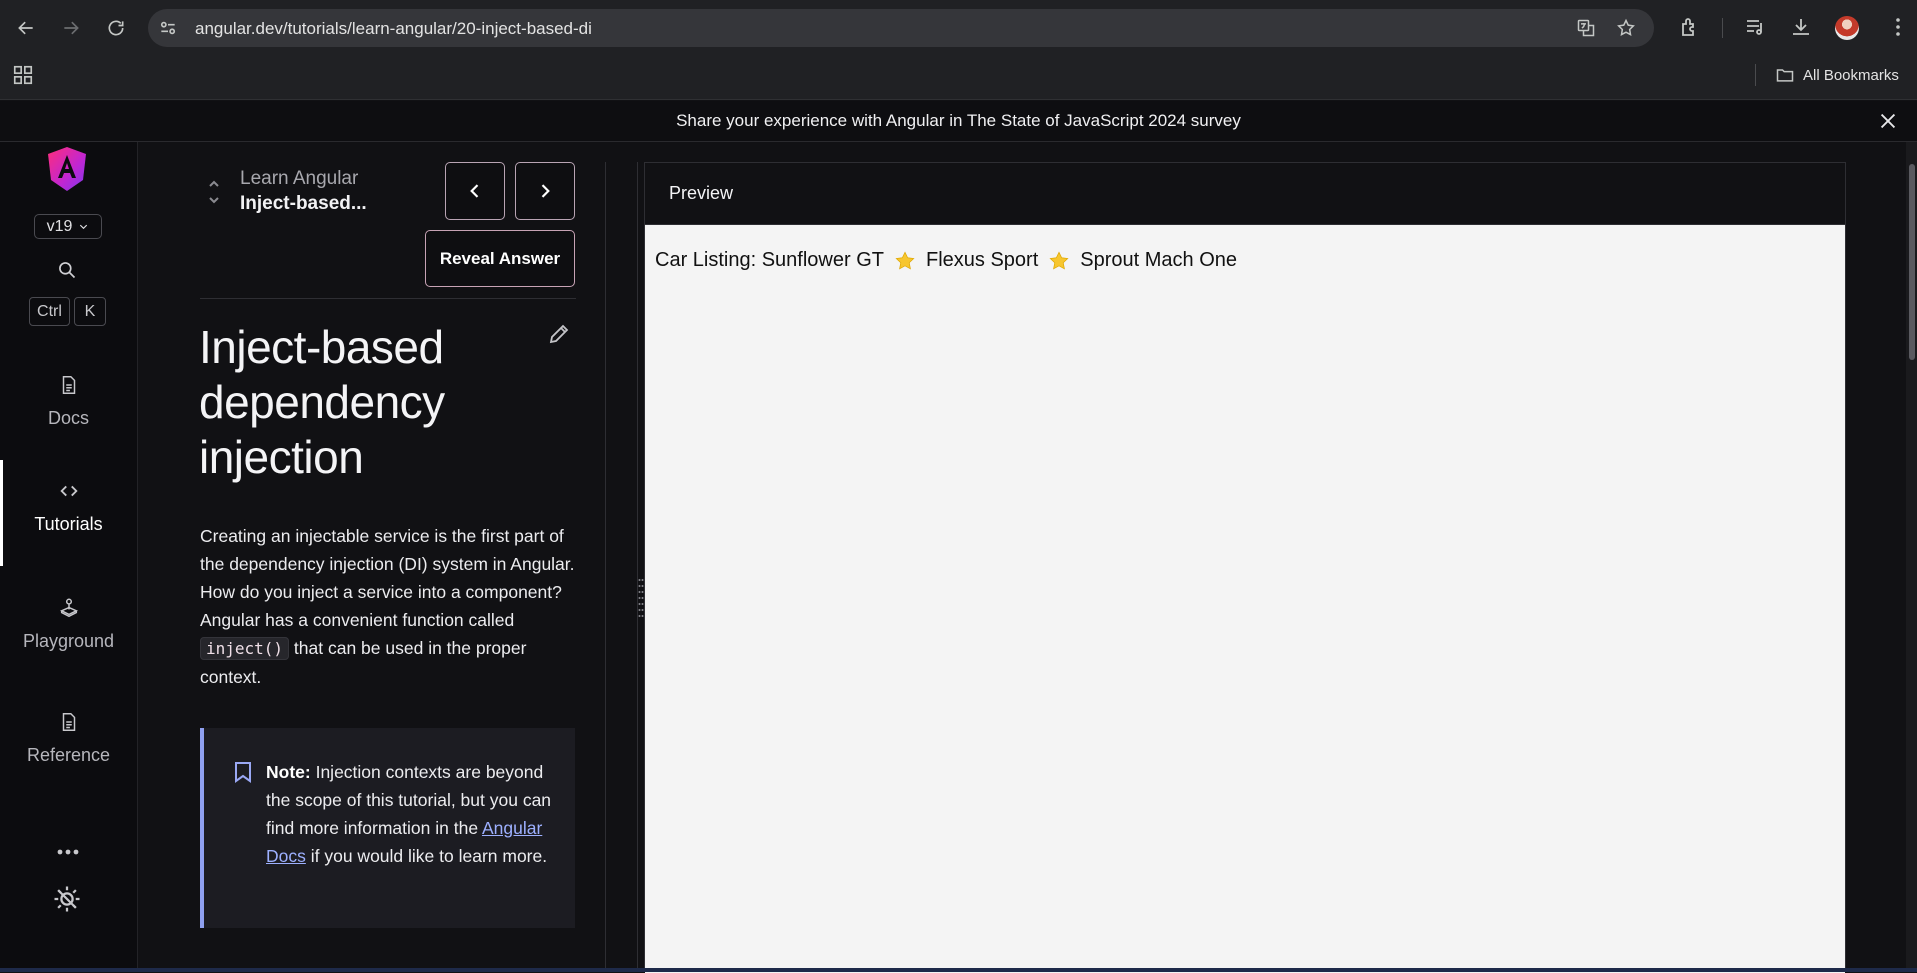  Describe the element at coordinates (68, 641) in the screenshot. I see `nav-item-label: Playground` at that location.